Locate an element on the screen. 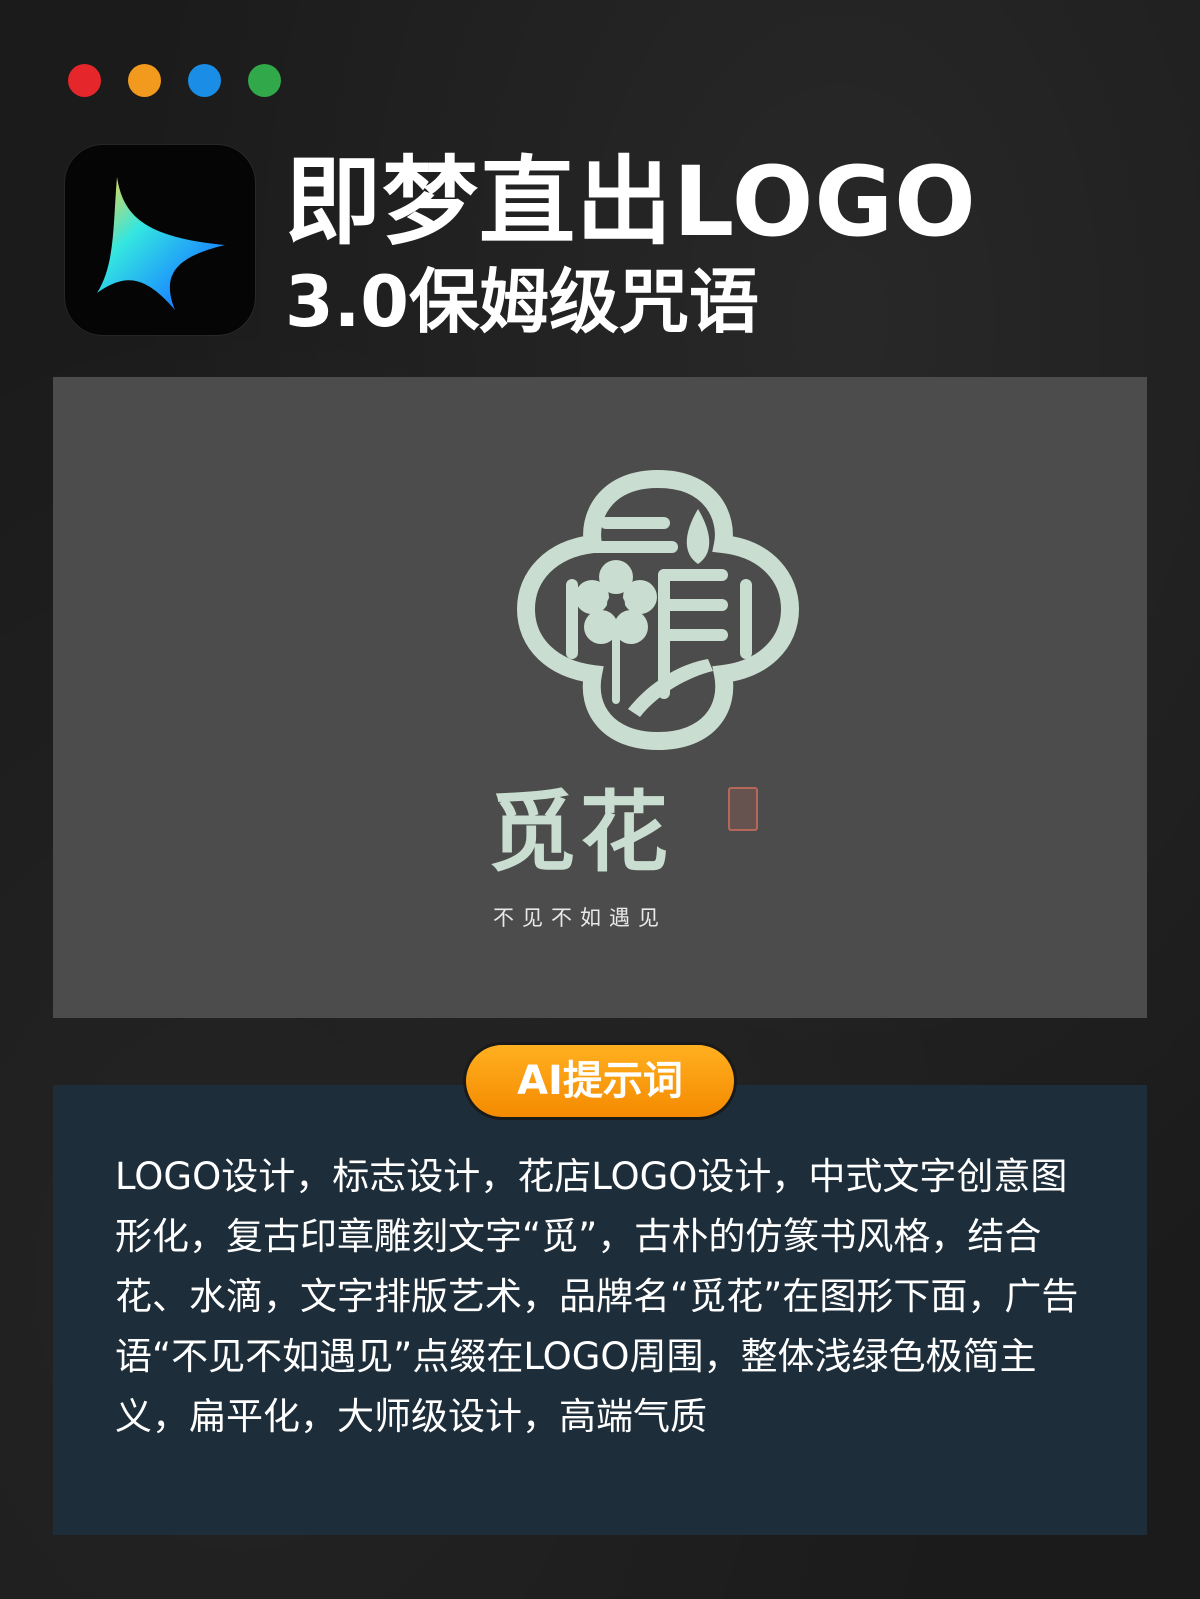  window-dots is located at coordinates (174, 80).